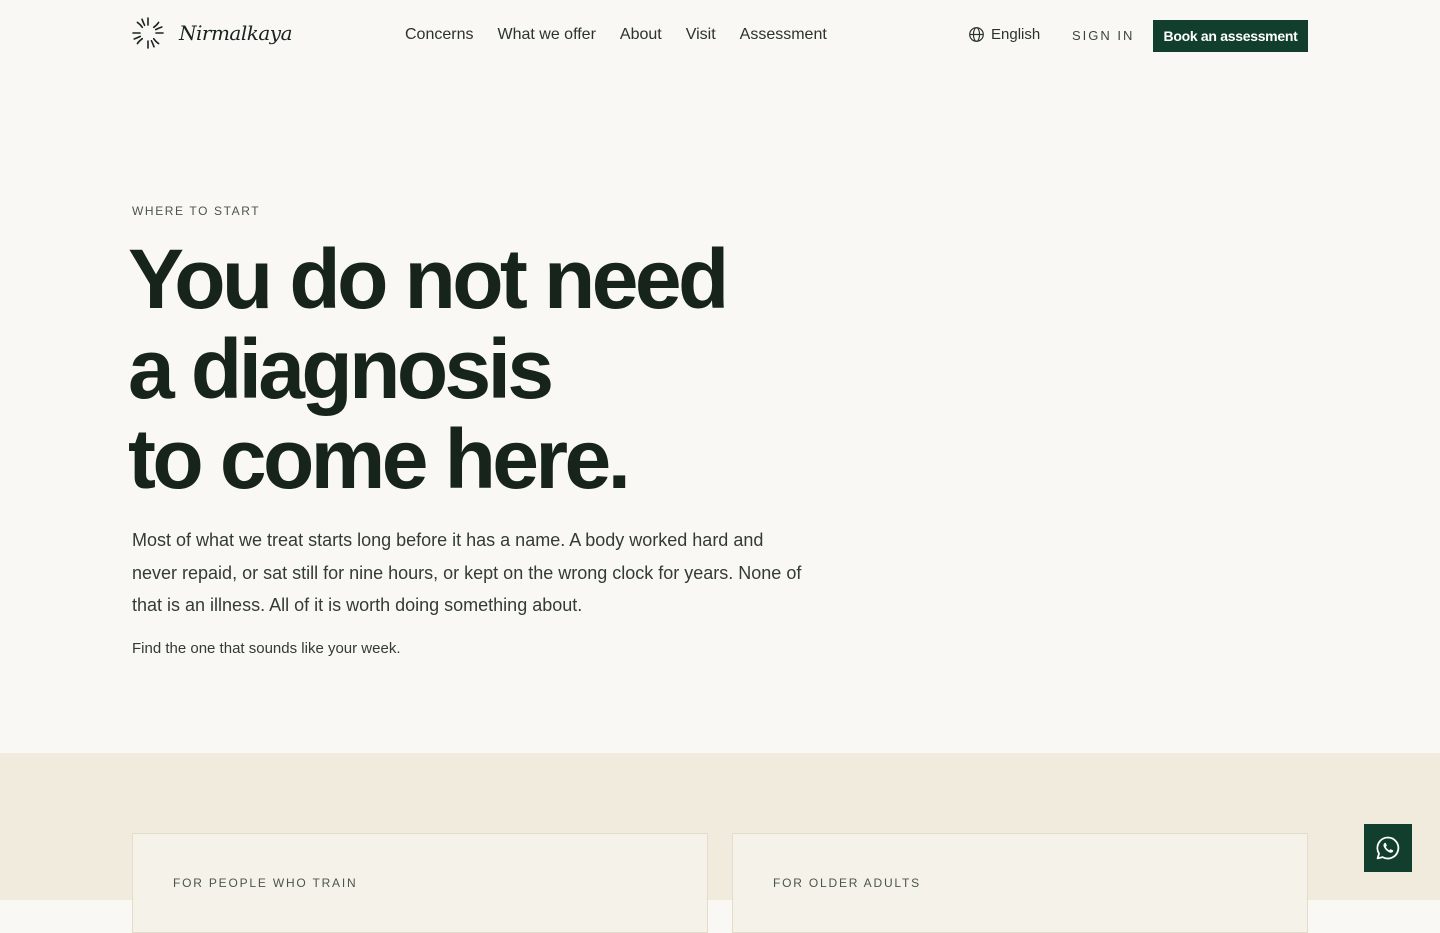 The width and height of the screenshot is (1440, 933). Describe the element at coordinates (847, 883) in the screenshot. I see `card-label: FOR OLDER ADULTS` at that location.